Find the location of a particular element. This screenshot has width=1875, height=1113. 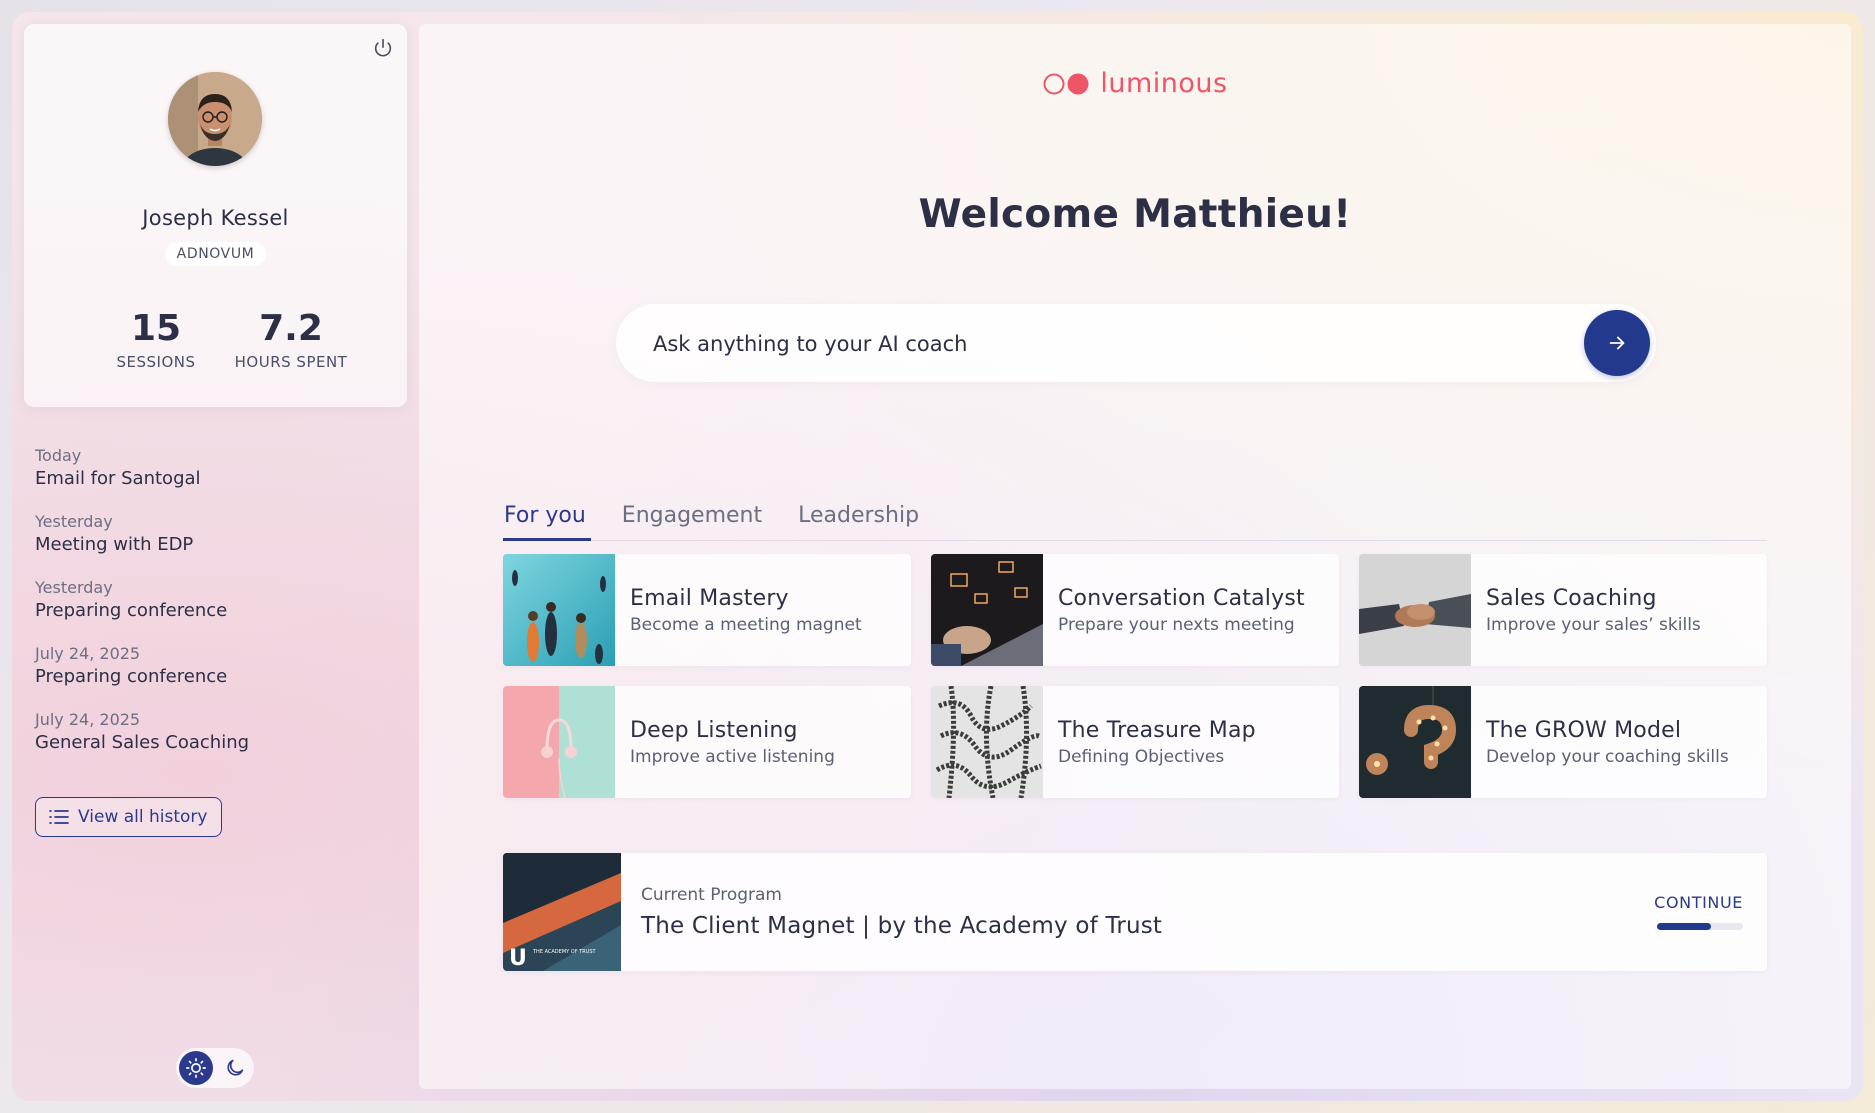

moon-icon is located at coordinates (235, 1068).